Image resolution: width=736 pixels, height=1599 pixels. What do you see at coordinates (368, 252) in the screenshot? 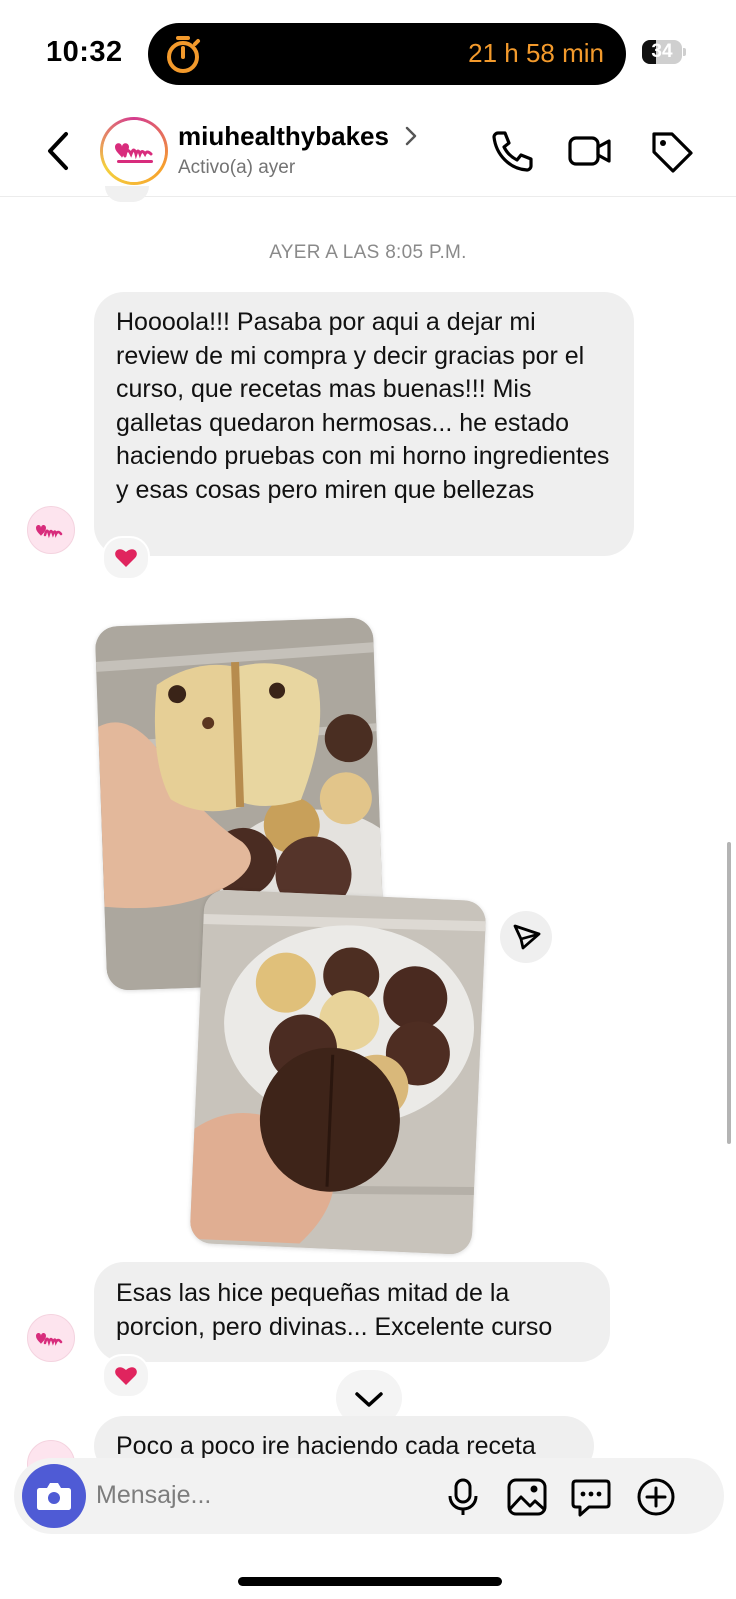
I see `chat-timestamp: AYER A LAS 8:05 P.M.` at bounding box center [368, 252].